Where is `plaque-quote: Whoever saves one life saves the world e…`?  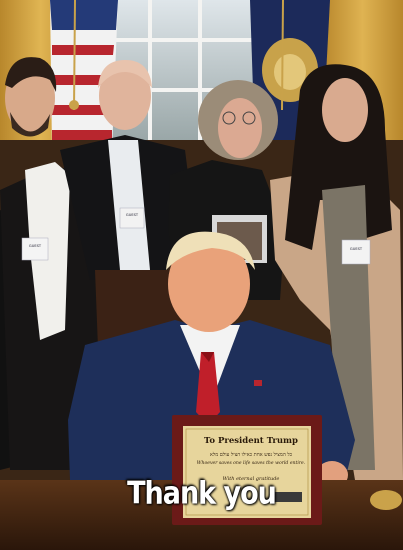
plaque-quote: Whoever saves one life saves the world e… is located at coordinates (251, 463).